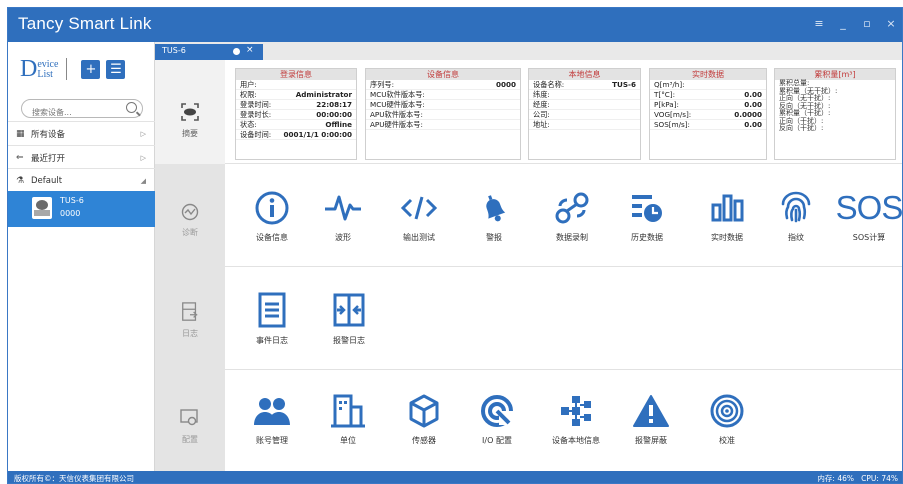 The width and height of the screenshot is (903, 484). I want to click on device-serial: 0000, so click(70, 213).